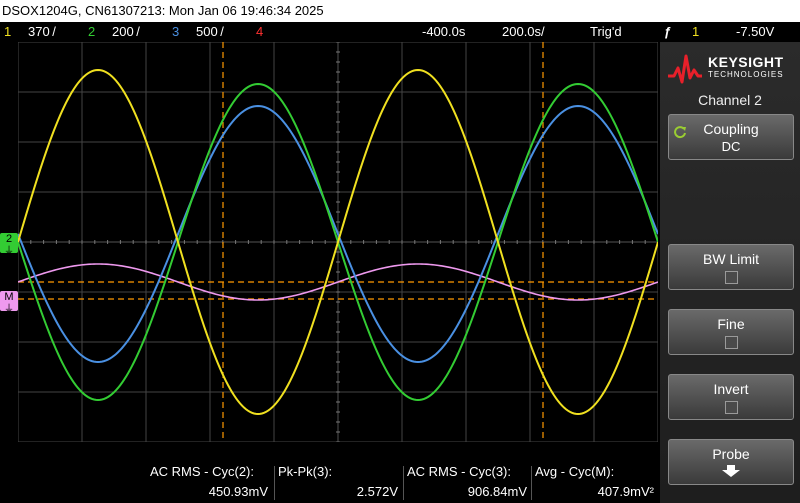 Image resolution: width=800 pixels, height=503 pixels. Describe the element at coordinates (202, 471) in the screenshot. I see `measurement-label: AC RMS - Cyc(2):` at that location.